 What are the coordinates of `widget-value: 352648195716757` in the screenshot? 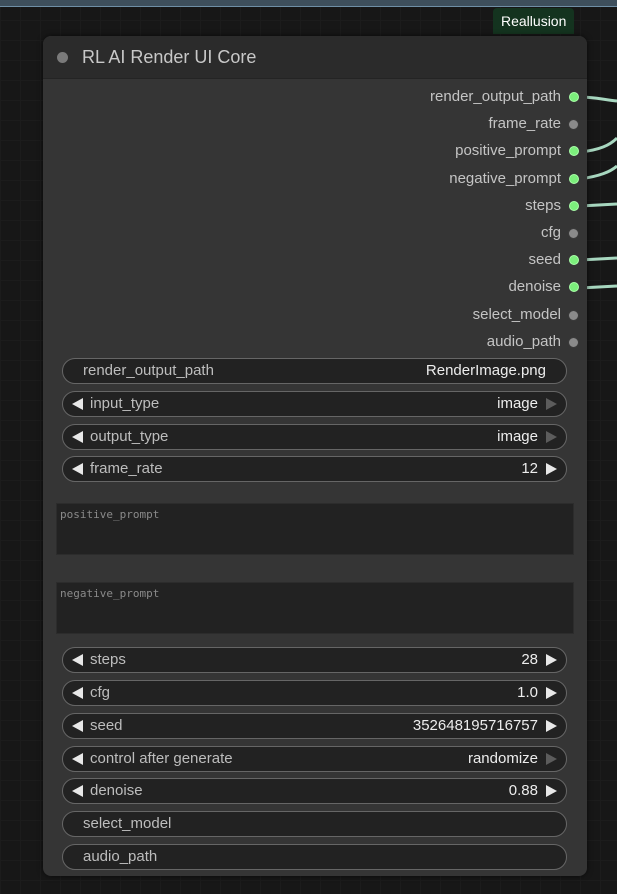 It's located at (475, 725).